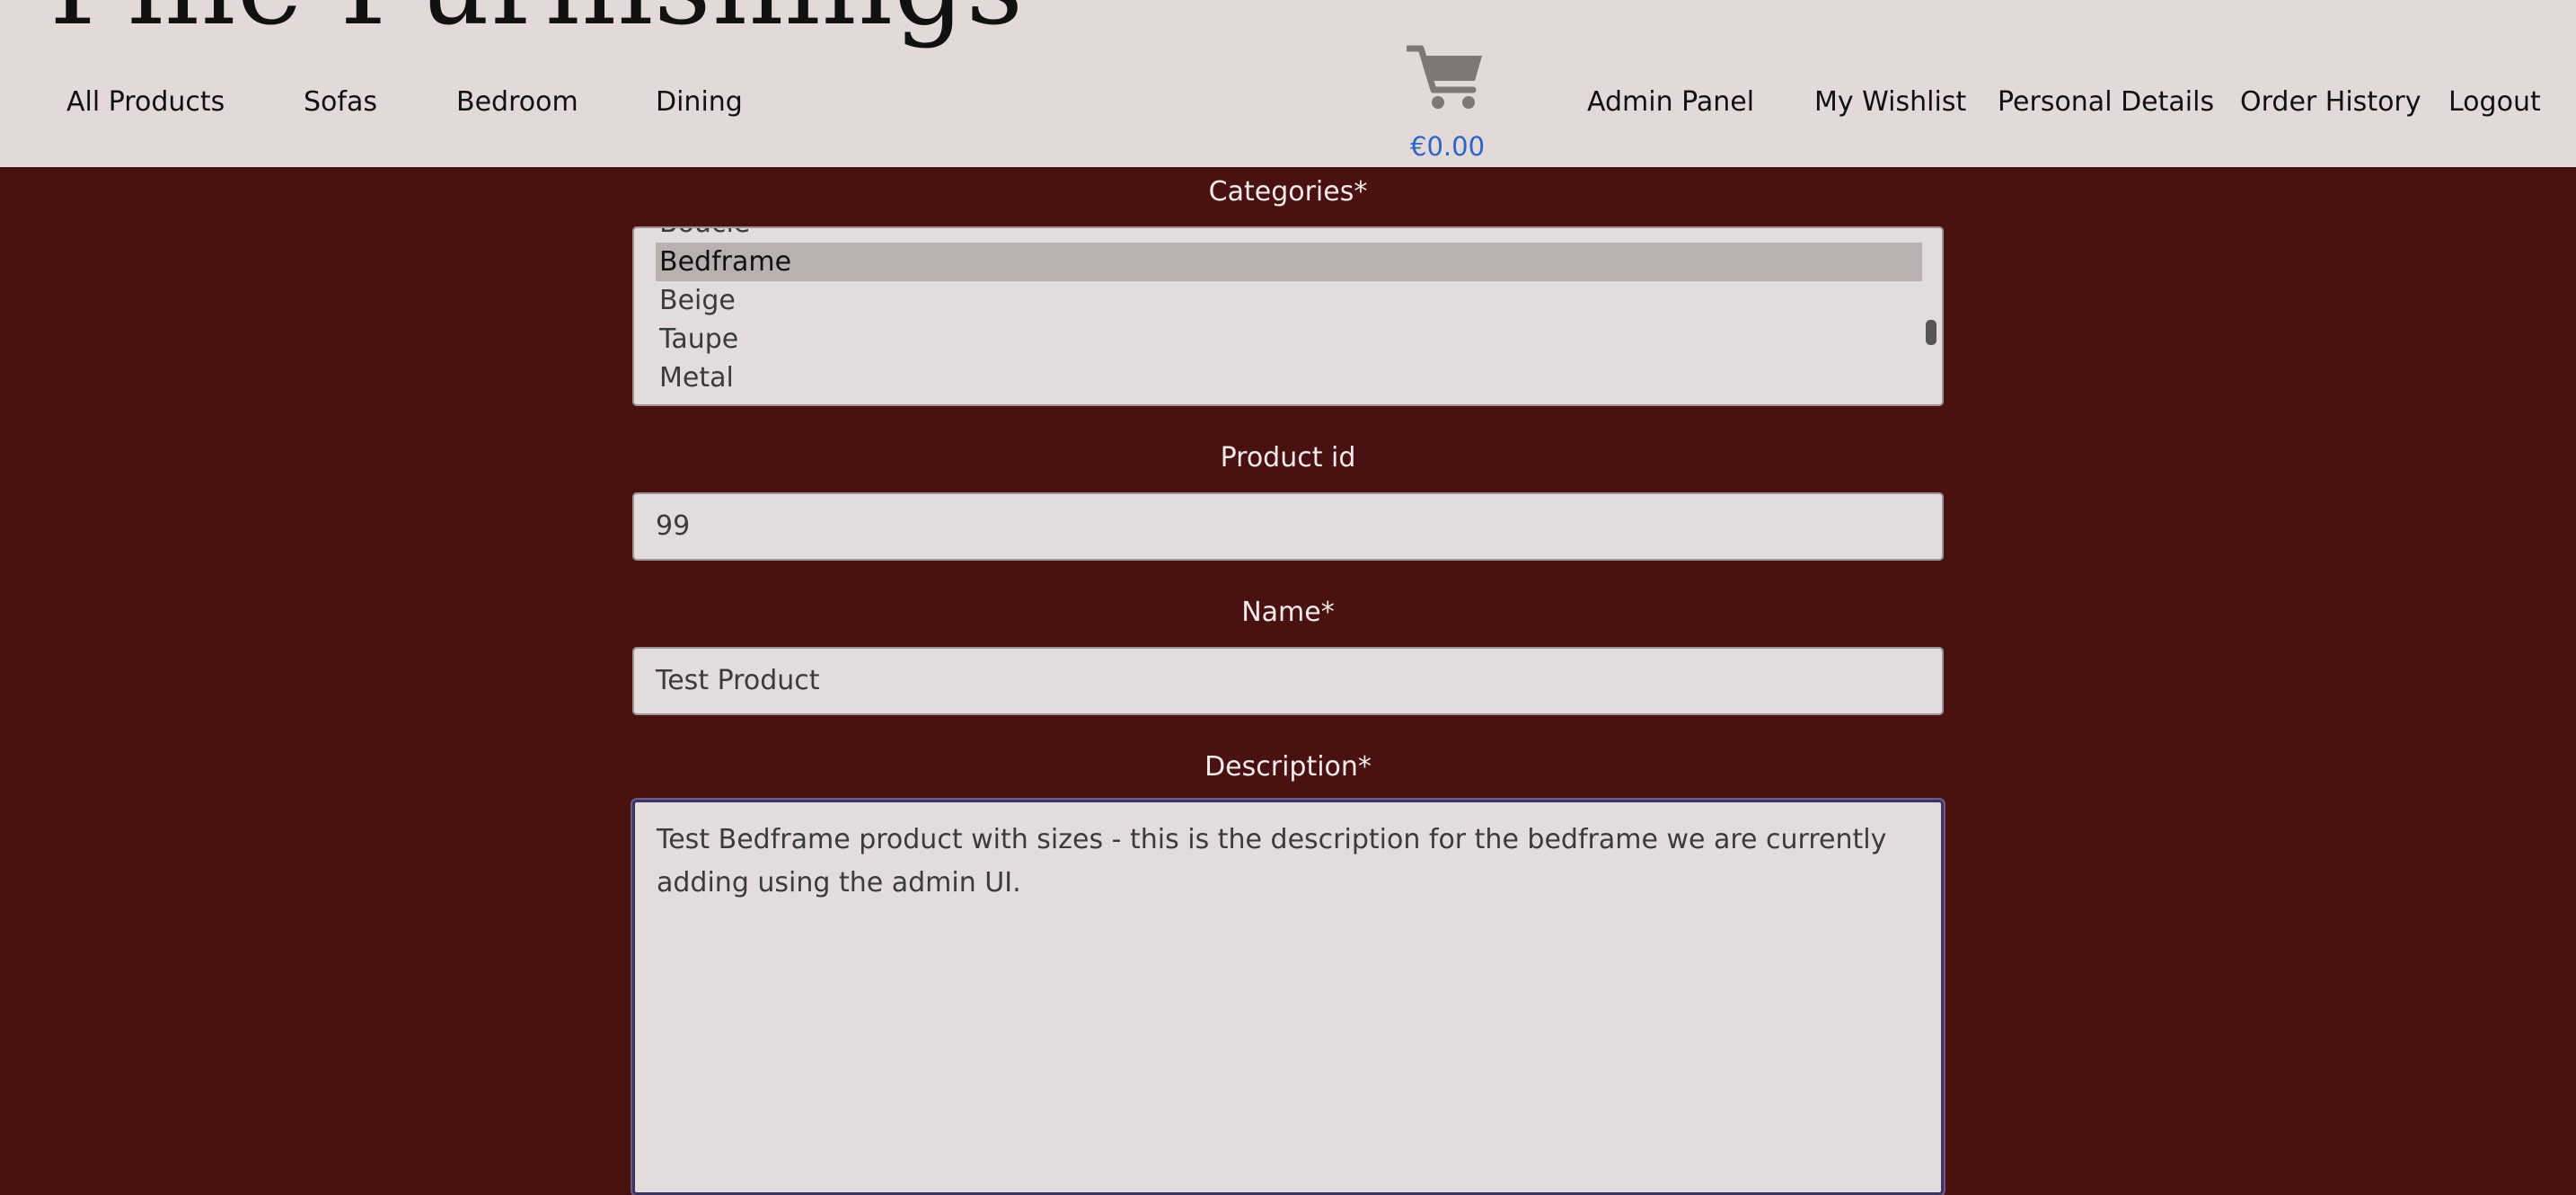  I want to click on categories-label: Categories*, so click(1288, 192).